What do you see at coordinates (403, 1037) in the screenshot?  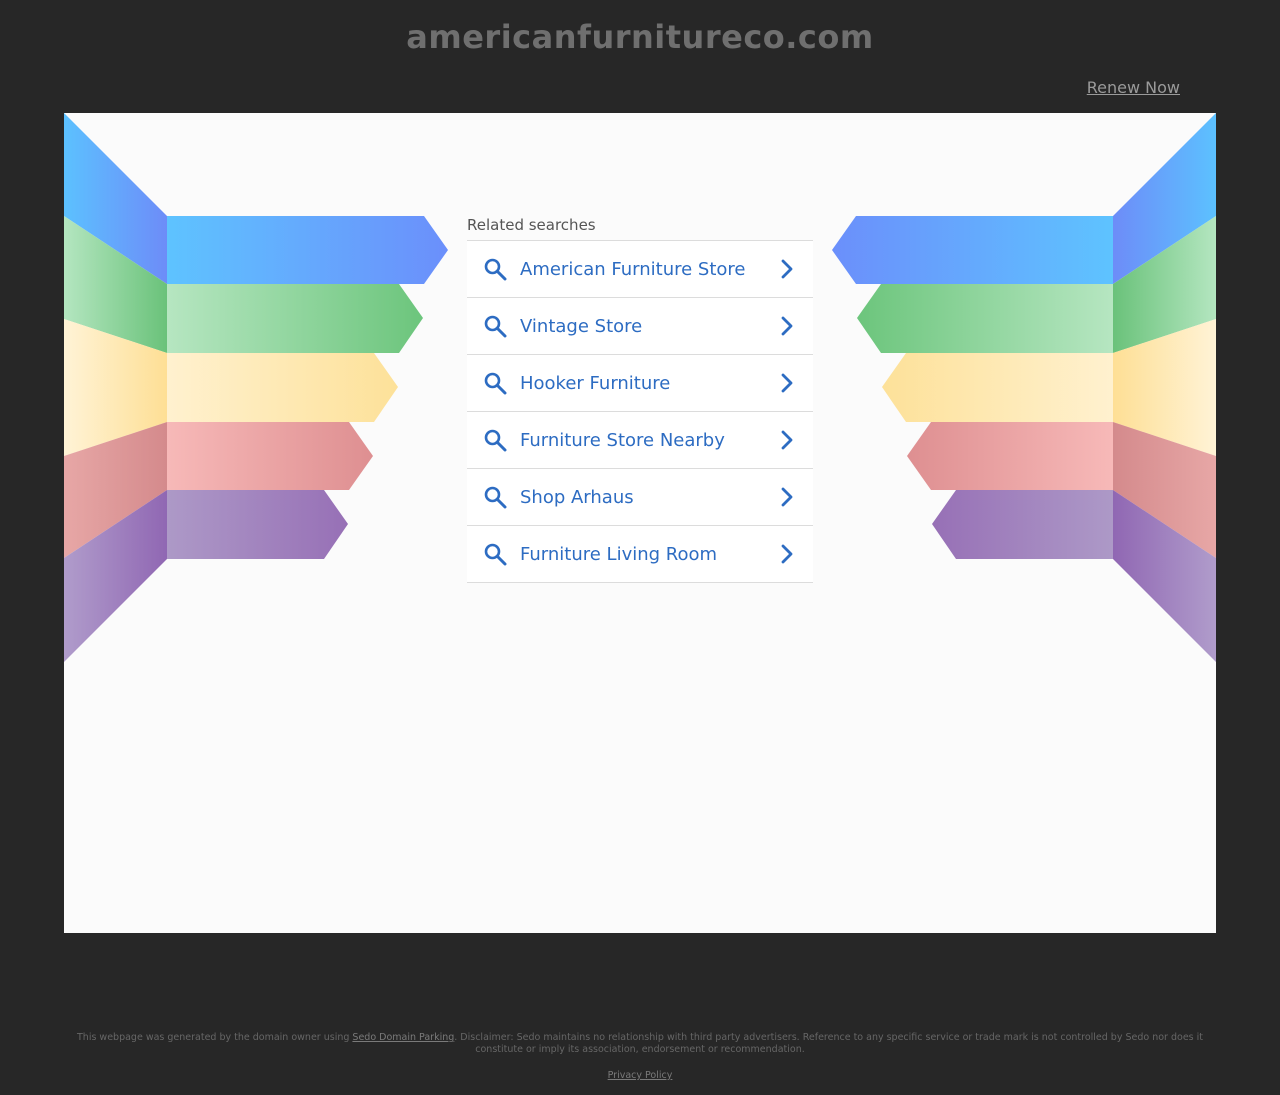 I see `sedo-parking-link: Sedo Domain Parking` at bounding box center [403, 1037].